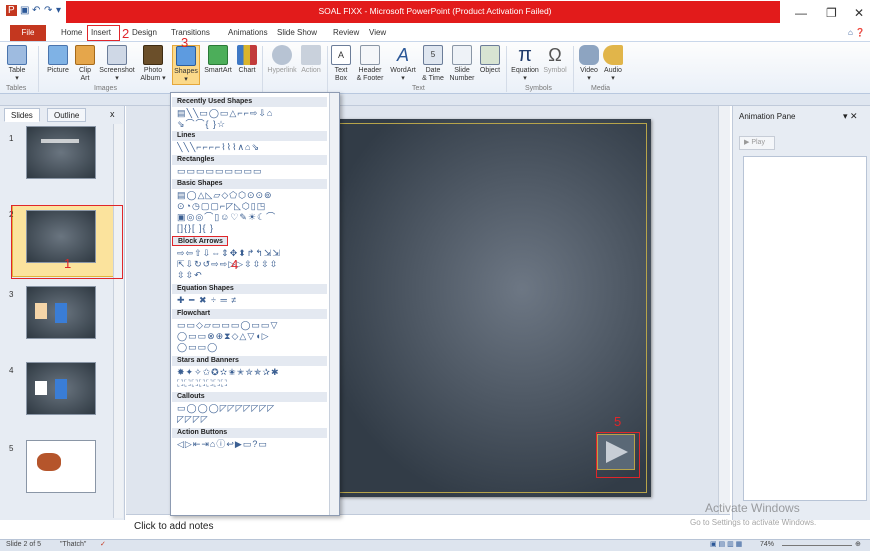  Describe the element at coordinates (252, 147) in the screenshot. I see `shape-row: ╲╲╲⌐⌐⌐⌐⌇⌇⌇∧⌂⇘` at that location.